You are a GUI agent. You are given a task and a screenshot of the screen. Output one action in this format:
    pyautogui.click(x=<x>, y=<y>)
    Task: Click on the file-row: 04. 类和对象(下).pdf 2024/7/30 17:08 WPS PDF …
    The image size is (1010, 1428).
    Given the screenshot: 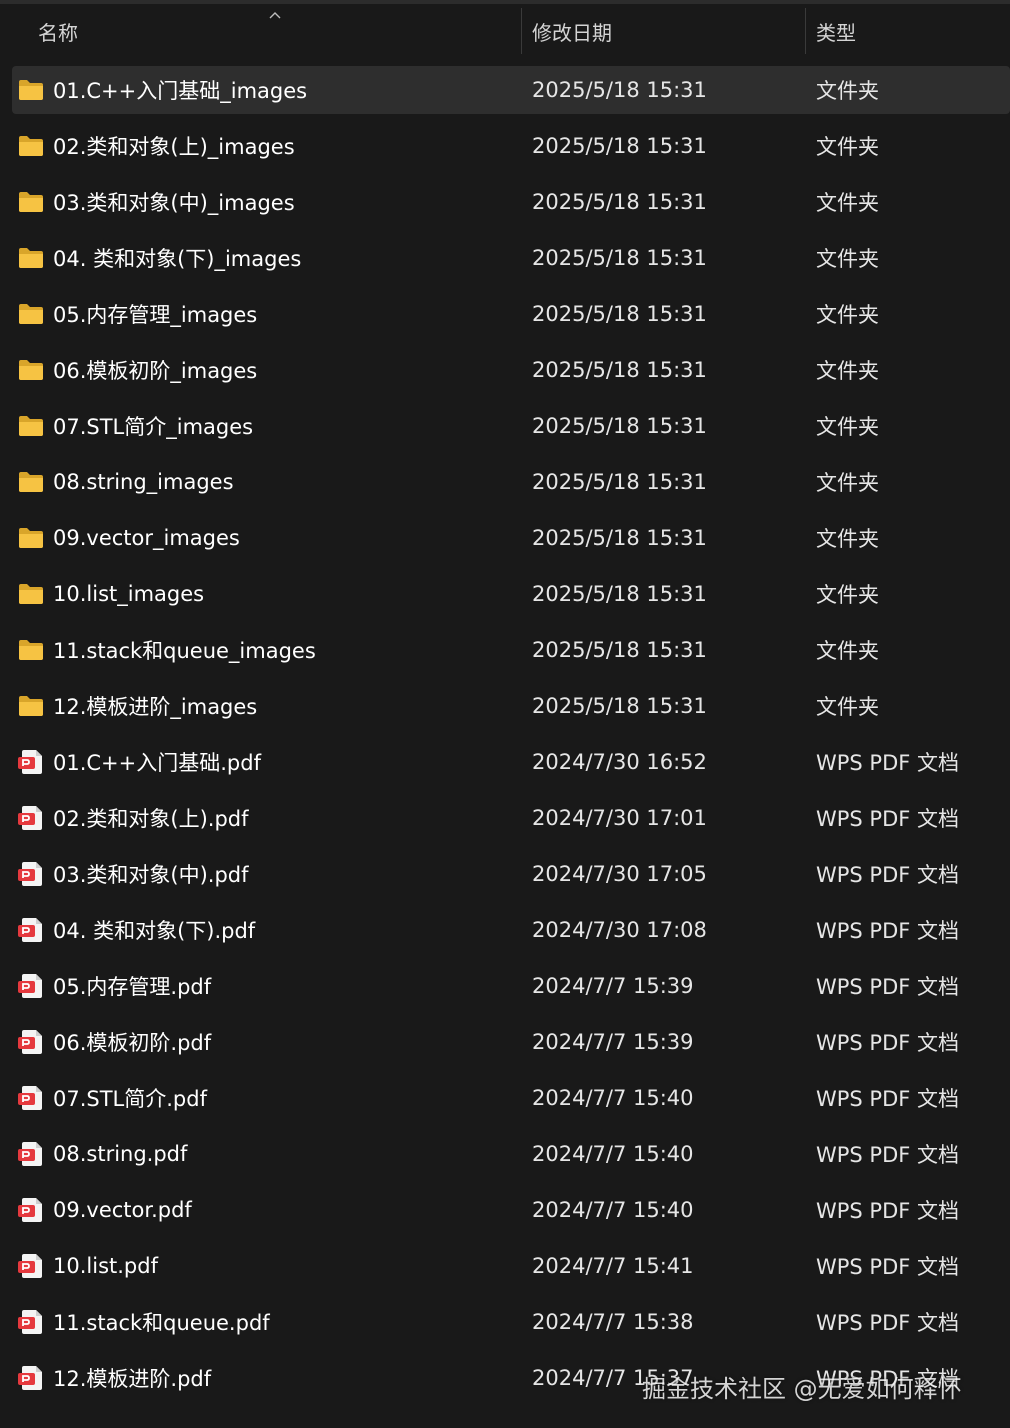 What is the action you would take?
    pyautogui.click(x=505, y=930)
    